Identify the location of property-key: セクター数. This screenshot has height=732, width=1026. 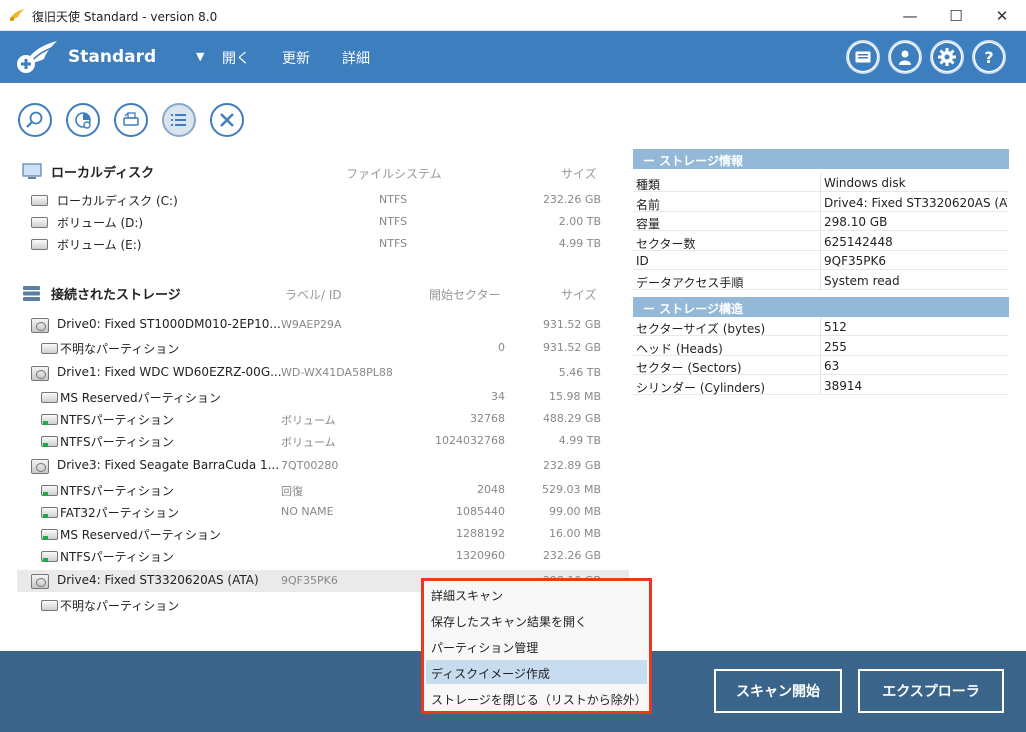
(666, 243).